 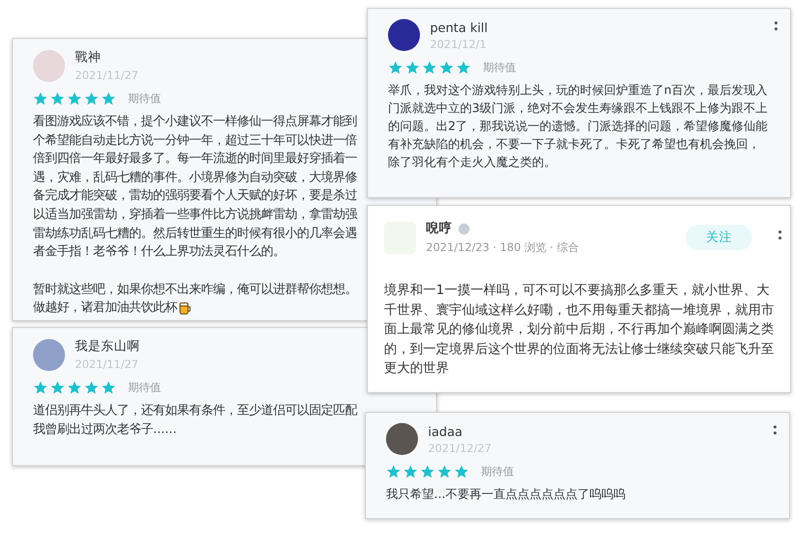 What do you see at coordinates (195, 214) in the screenshot?
I see `review-text-line: 以适当加强雷劫，穿插着一些事件比方说挑衅雷劫，拿雷劫强` at bounding box center [195, 214].